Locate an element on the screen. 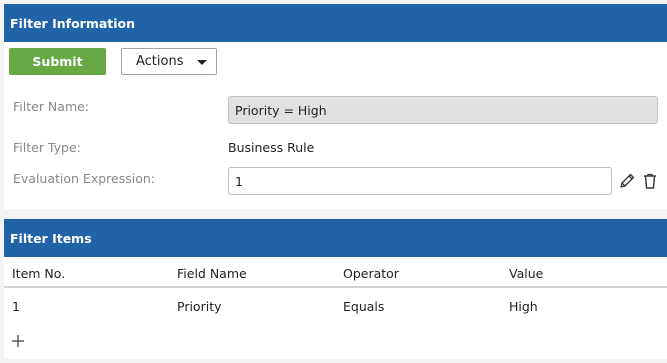 The image size is (667, 363). column-header-item-no: Item No. is located at coordinates (39, 273).